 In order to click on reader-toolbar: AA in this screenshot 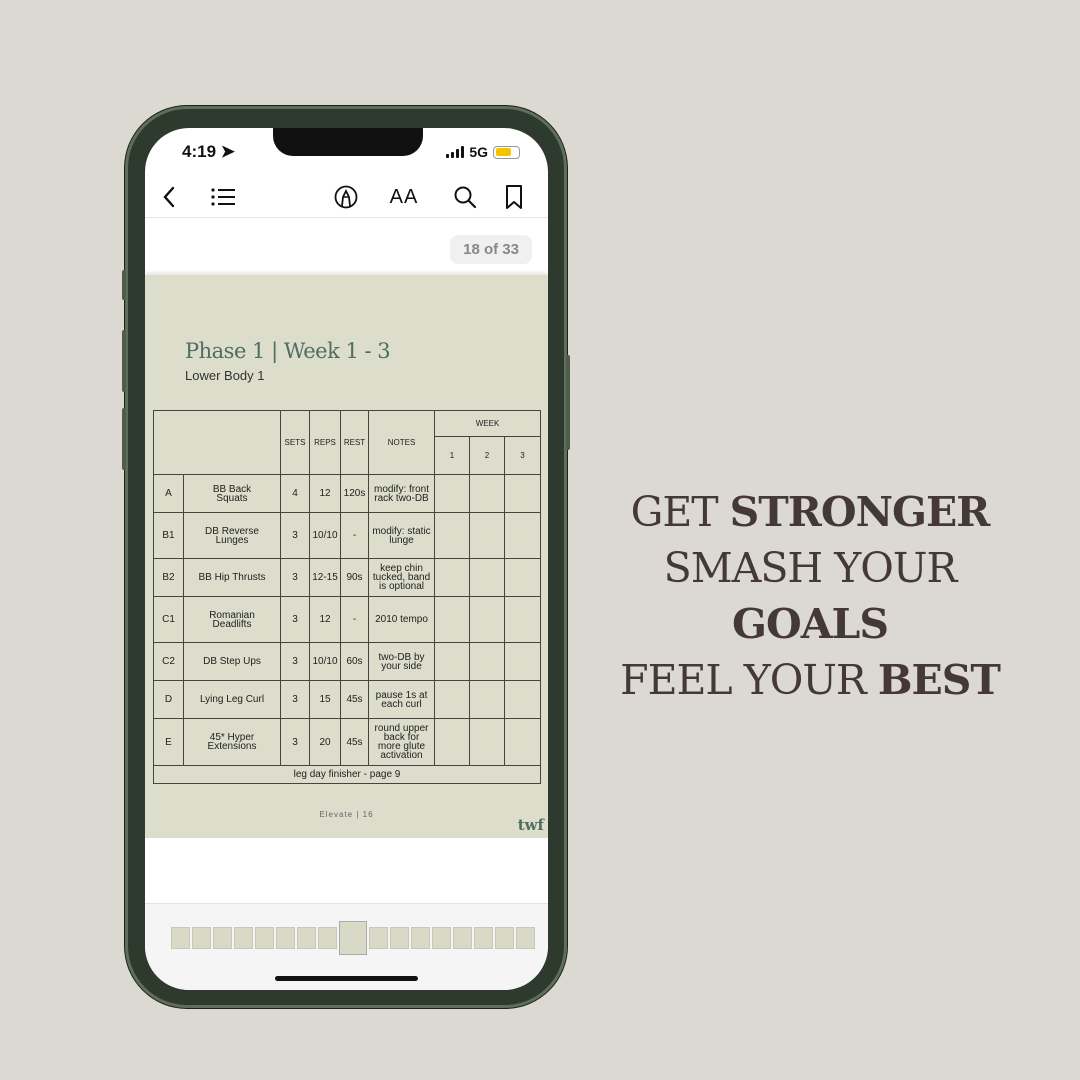, I will do `click(346, 198)`.